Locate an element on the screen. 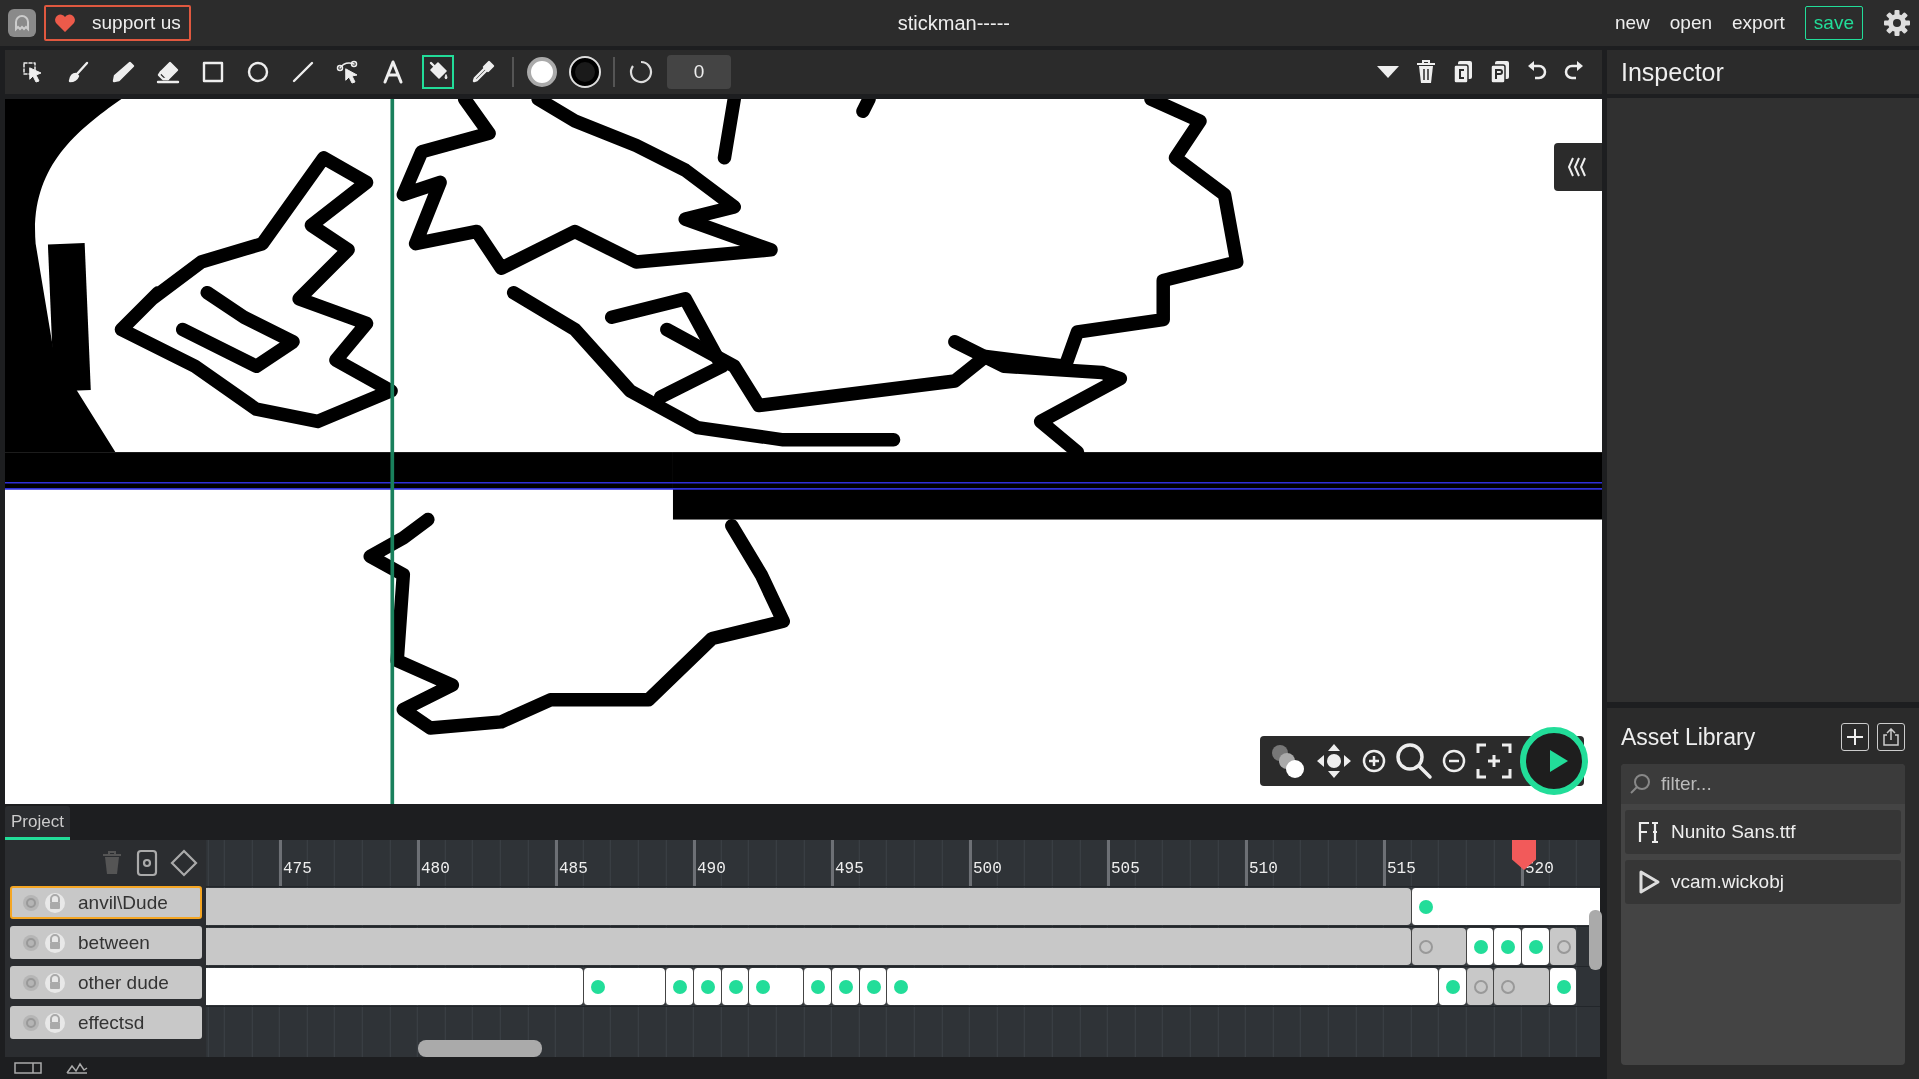  timeline-view-icon is located at coordinates (28, 1068).